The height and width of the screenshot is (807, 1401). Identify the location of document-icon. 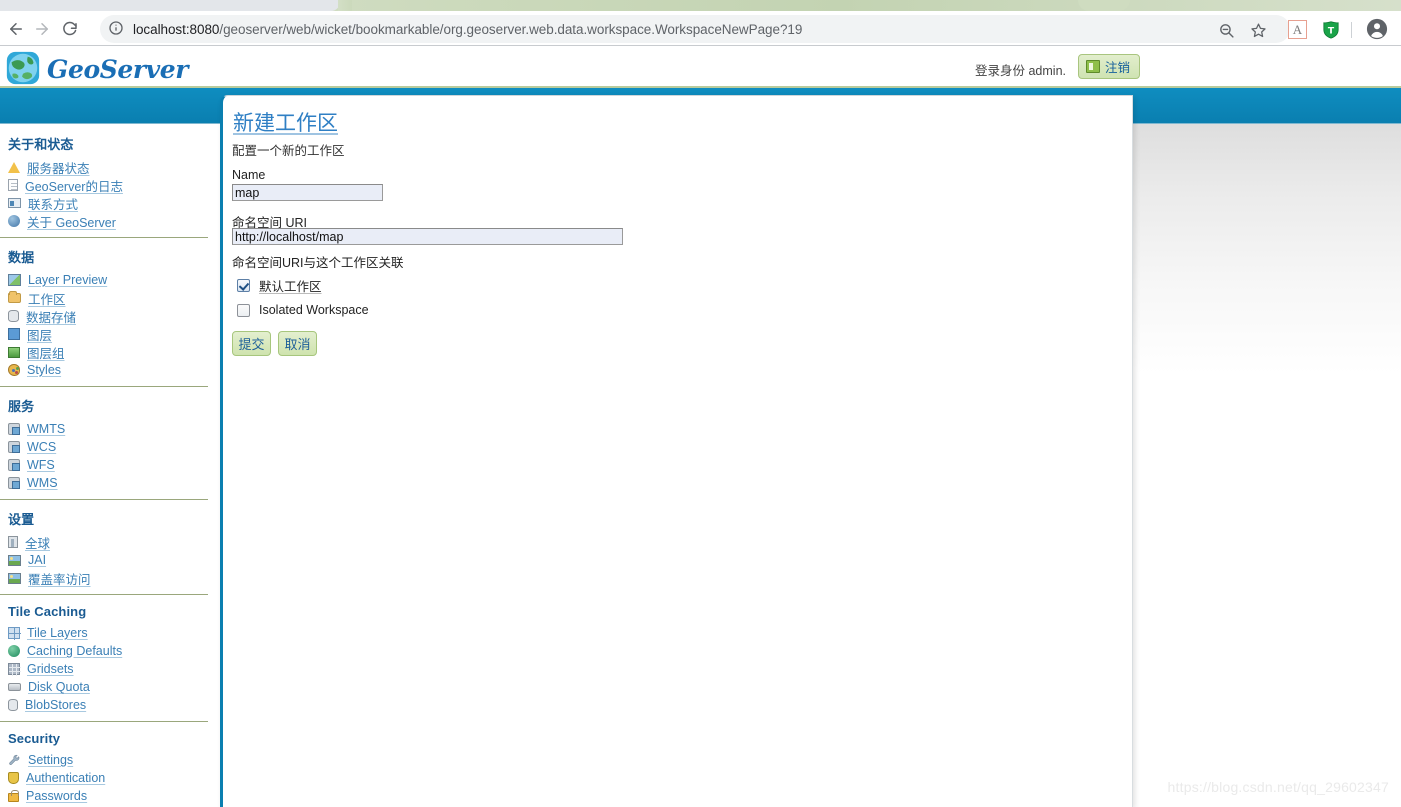
(13, 185).